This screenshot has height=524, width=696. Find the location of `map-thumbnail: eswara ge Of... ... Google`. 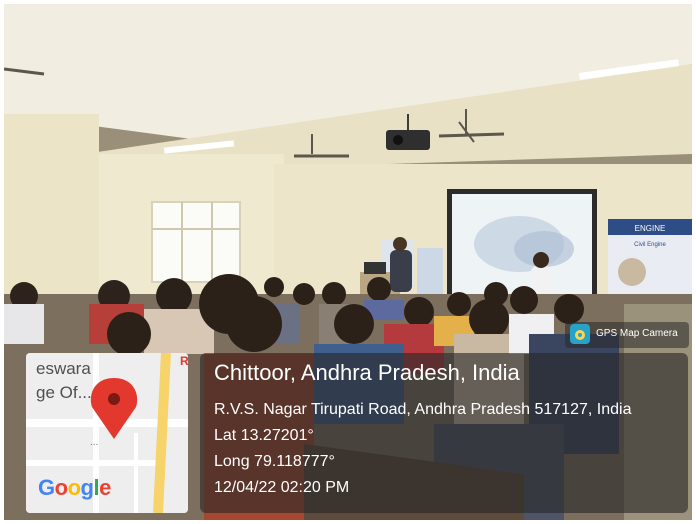

map-thumbnail: eswara ge Of... ... Google is located at coordinates (107, 433).